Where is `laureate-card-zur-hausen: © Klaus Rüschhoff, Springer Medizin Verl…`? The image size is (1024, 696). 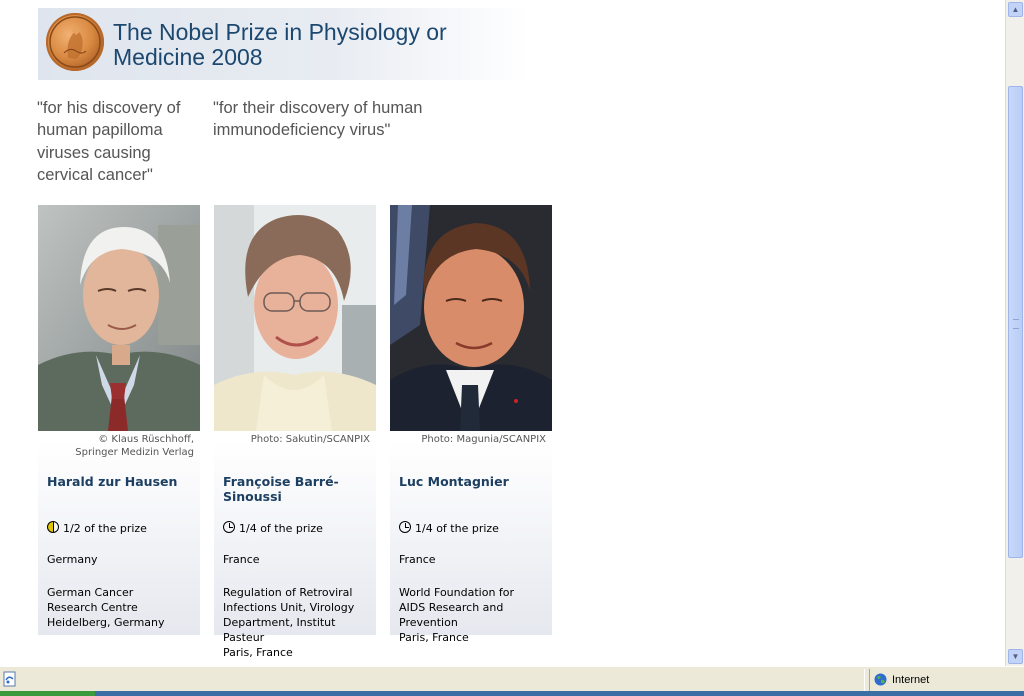 laureate-card-zur-hausen: © Klaus Rüschhoff, Springer Medizin Verl… is located at coordinates (119, 420).